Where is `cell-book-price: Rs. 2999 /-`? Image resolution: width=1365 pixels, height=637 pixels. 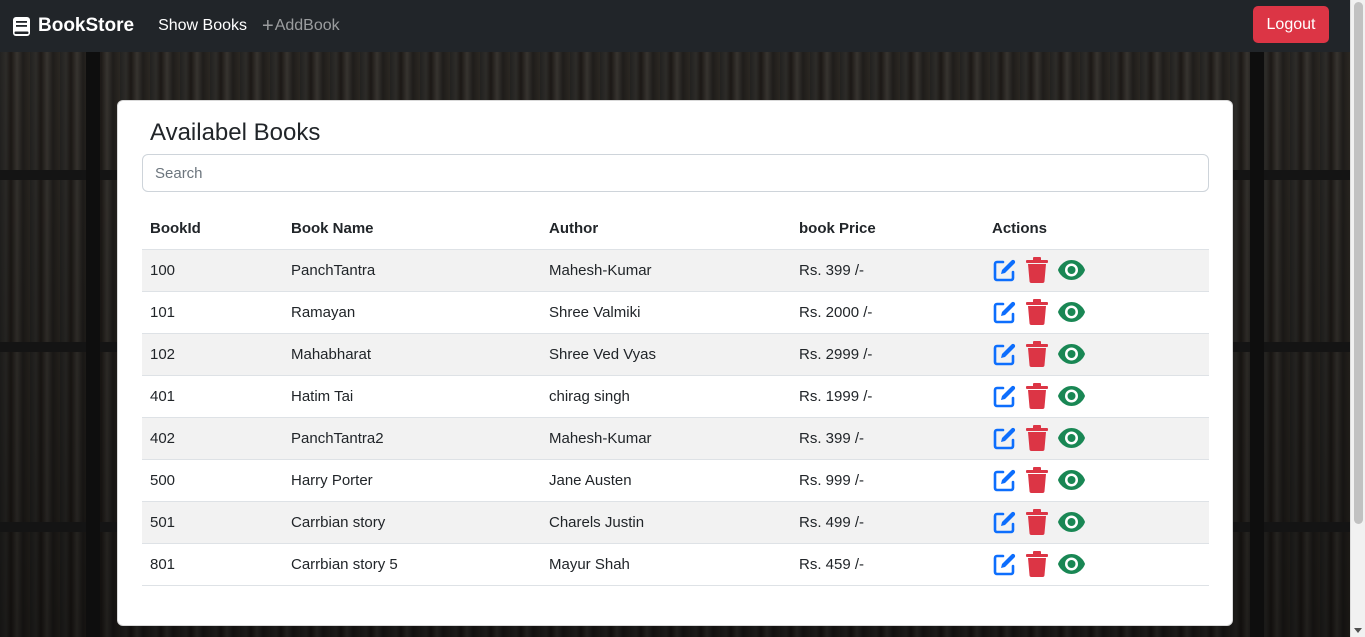
cell-book-price: Rs. 2999 /- is located at coordinates (887, 354).